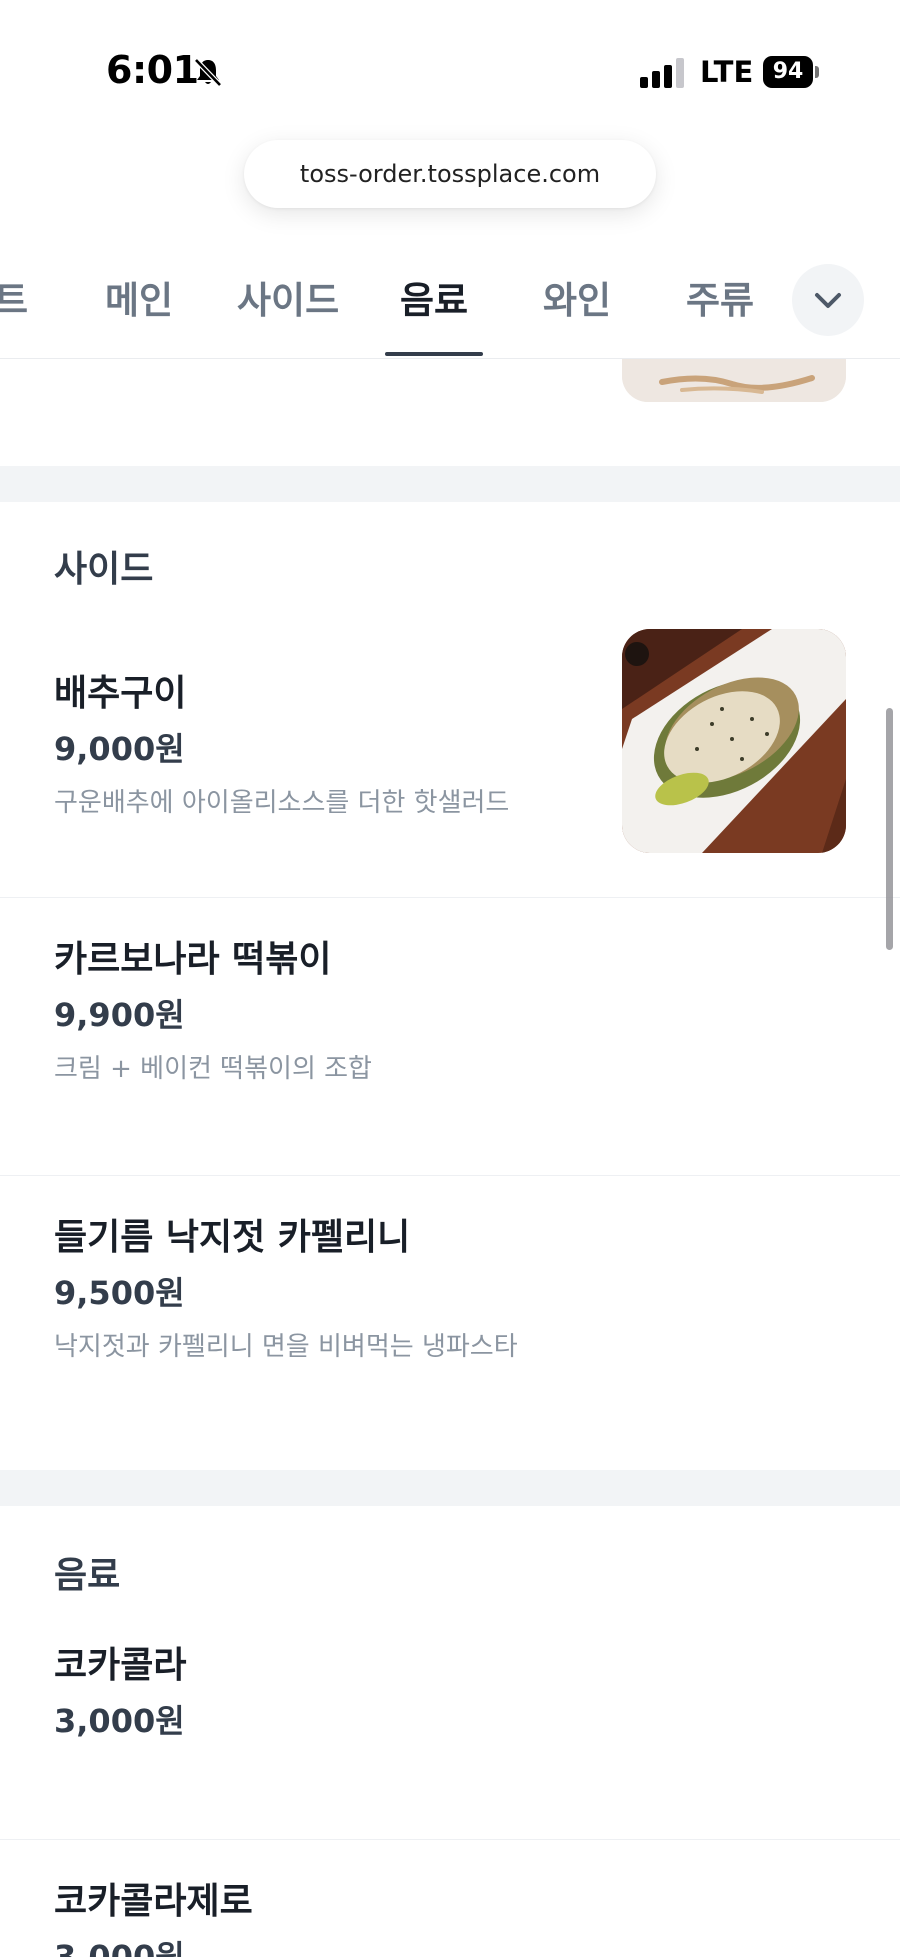 This screenshot has width=900, height=1957. I want to click on cellular-signal-icon, so click(662, 73).